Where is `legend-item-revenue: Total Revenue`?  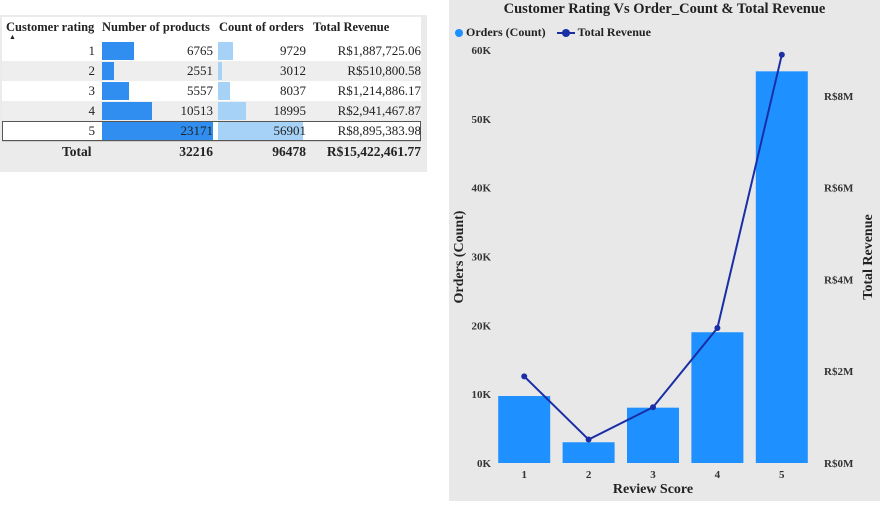 legend-item-revenue: Total Revenue is located at coordinates (603, 32).